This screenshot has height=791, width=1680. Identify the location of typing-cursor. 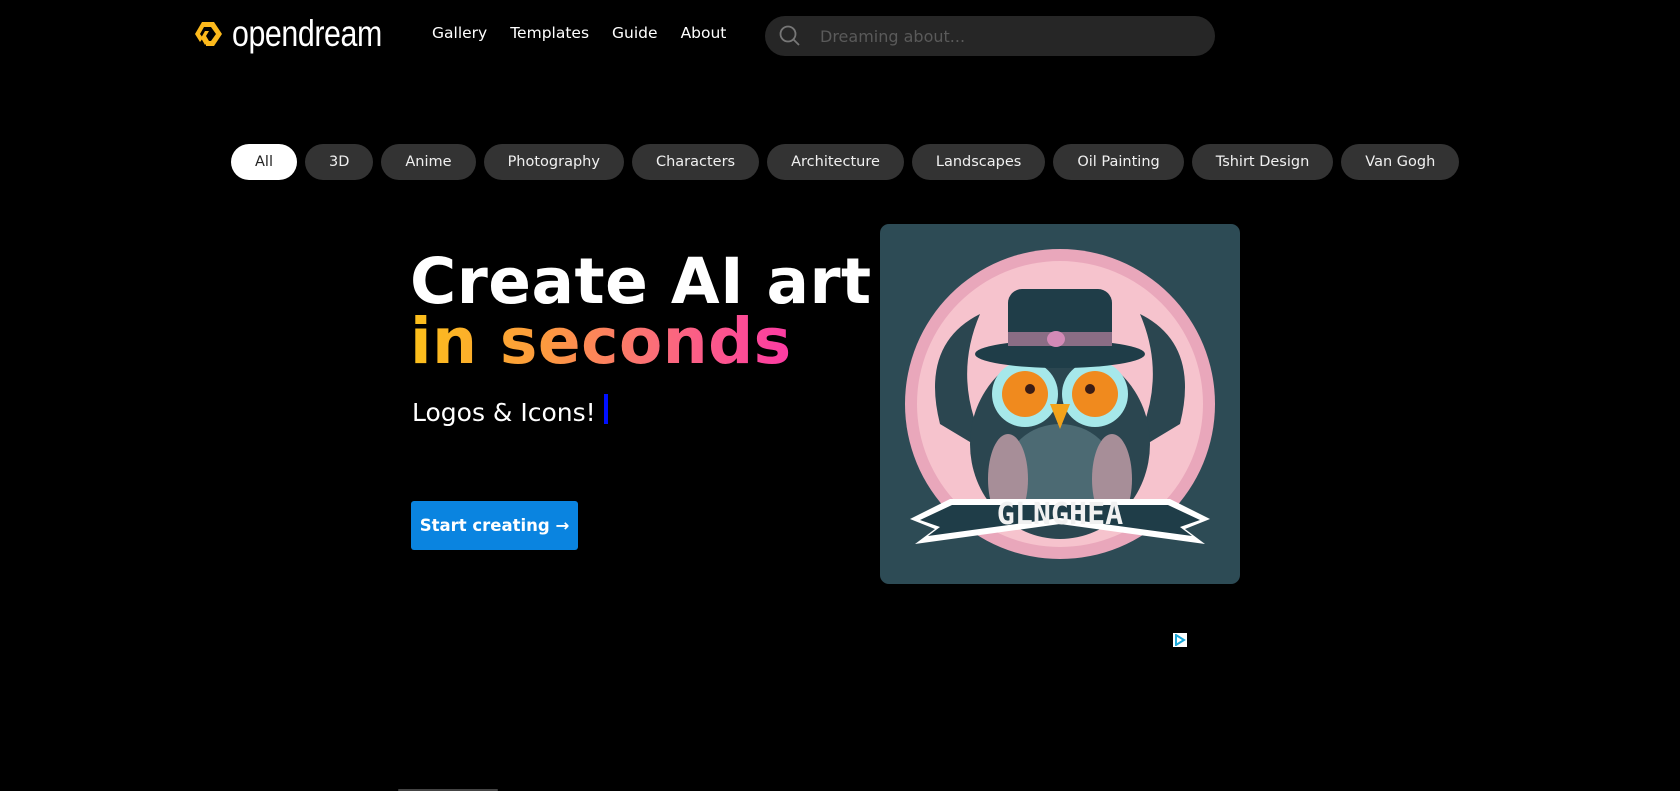
(605, 408).